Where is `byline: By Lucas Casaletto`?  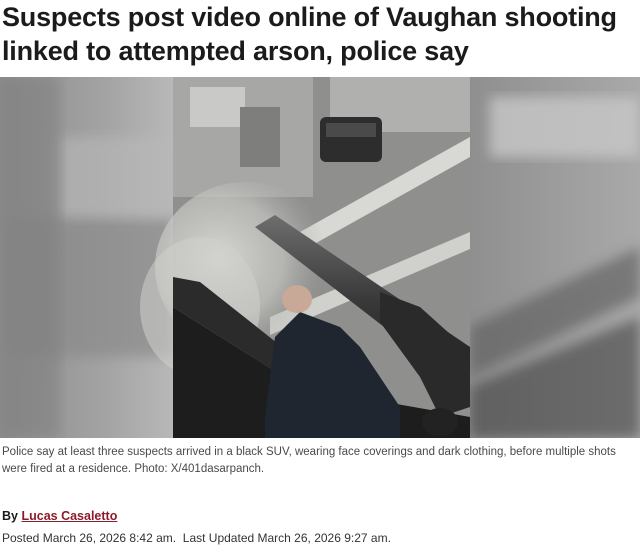
byline: By Lucas Casaletto is located at coordinates (59, 516).